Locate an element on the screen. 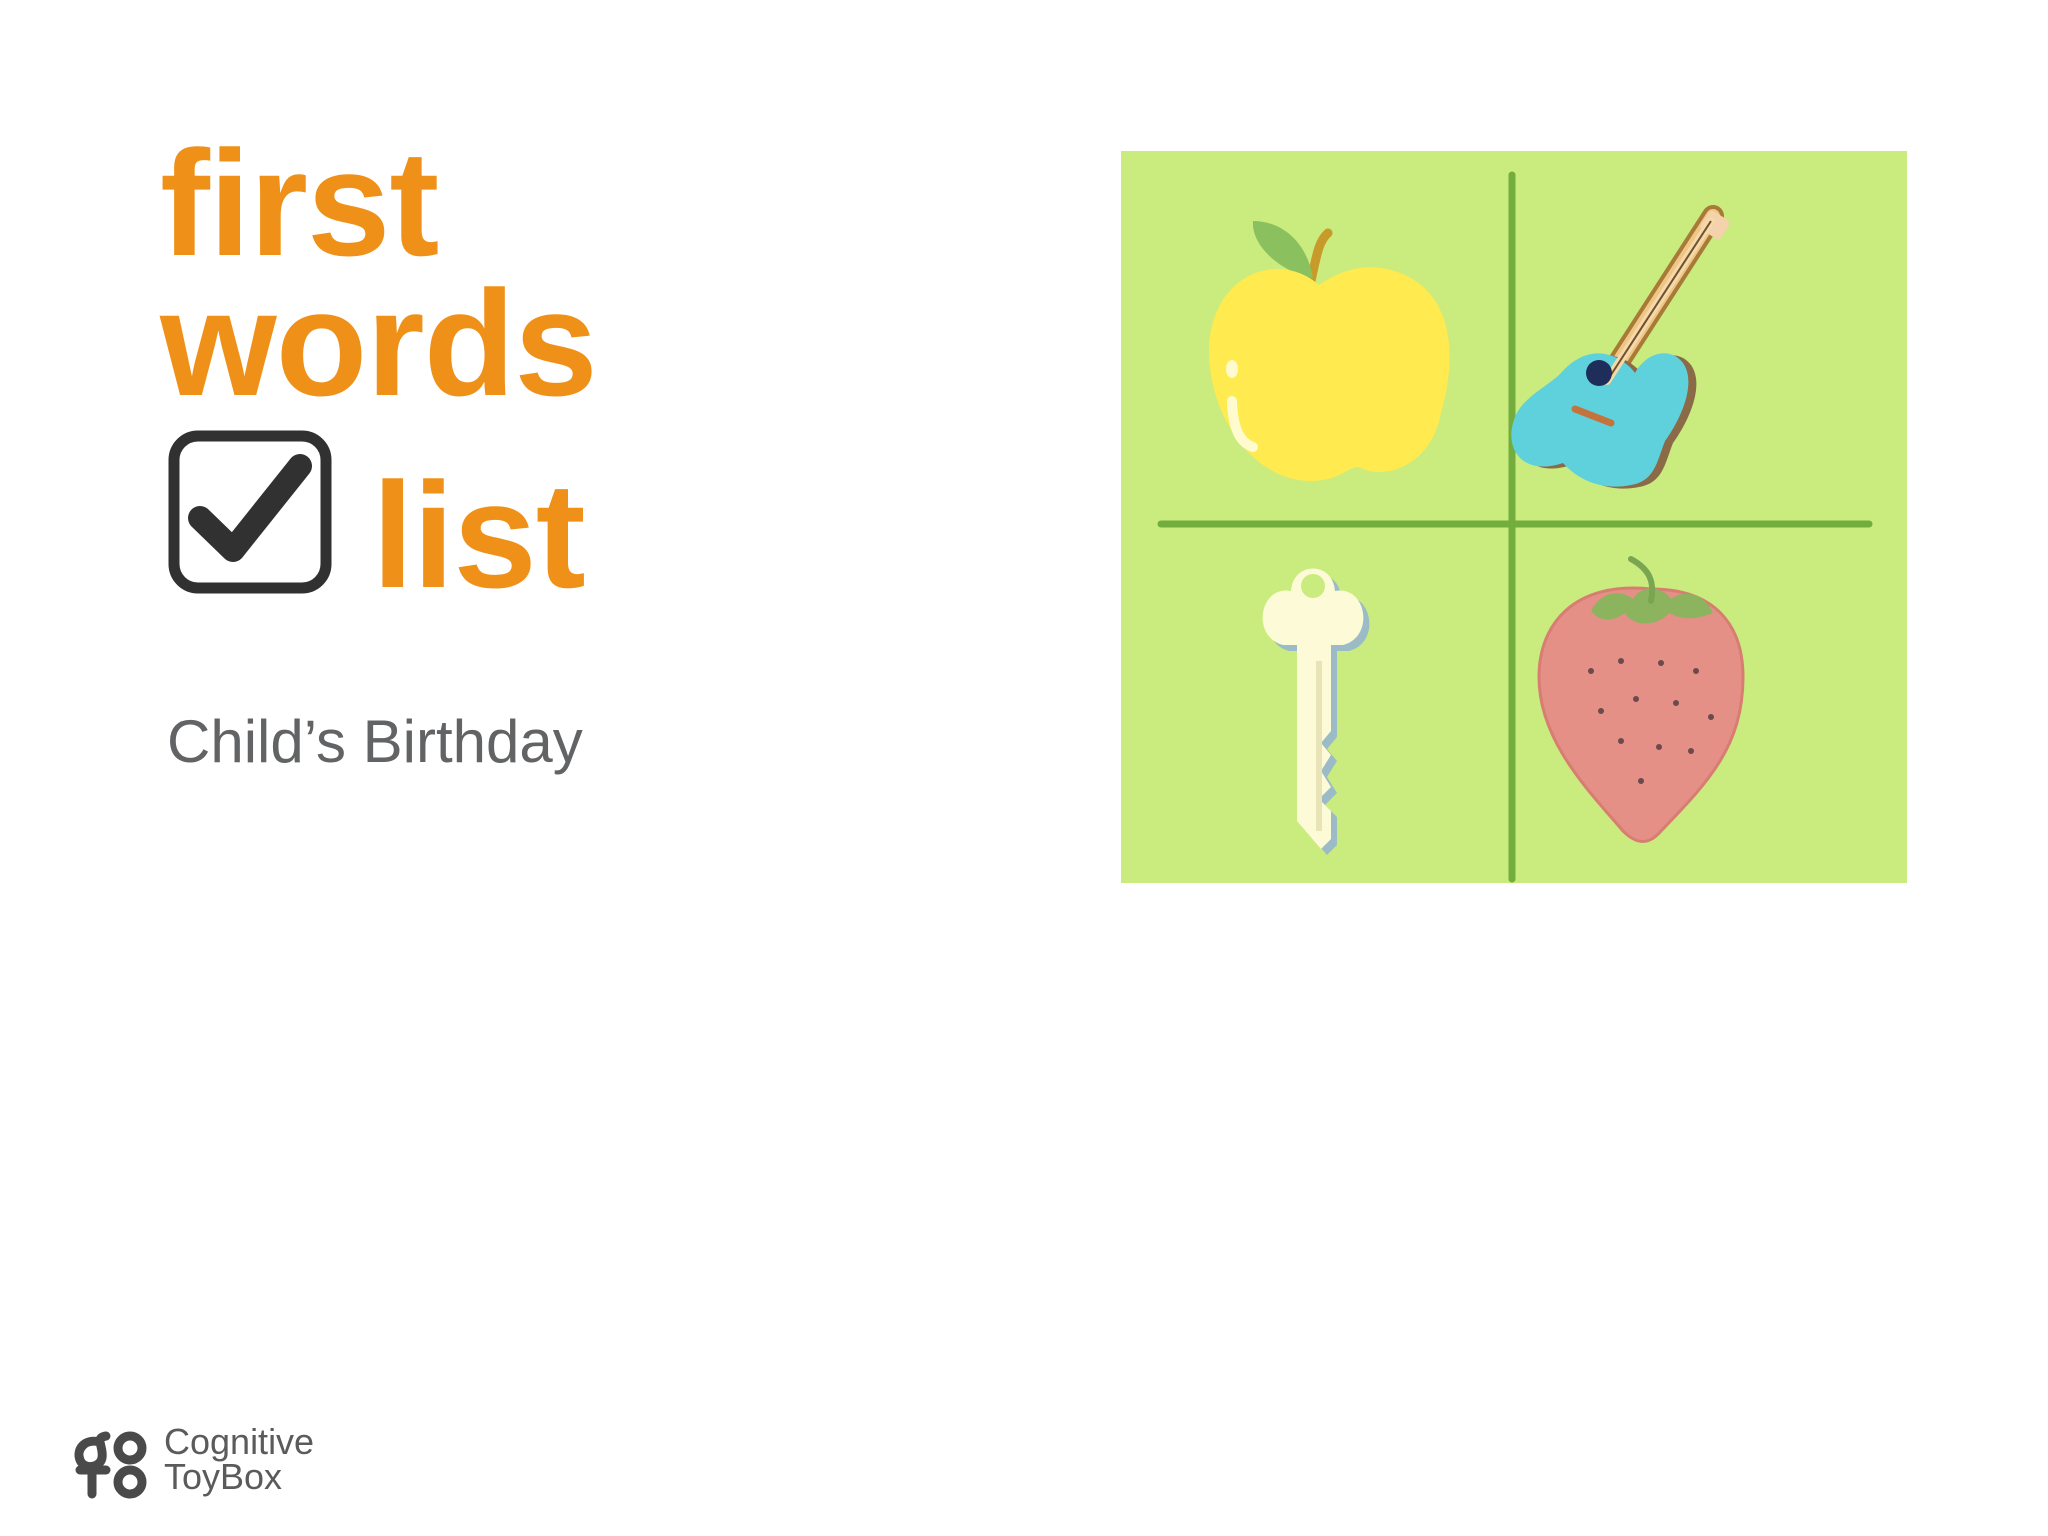  title-word-first: first is located at coordinates (299, 203).